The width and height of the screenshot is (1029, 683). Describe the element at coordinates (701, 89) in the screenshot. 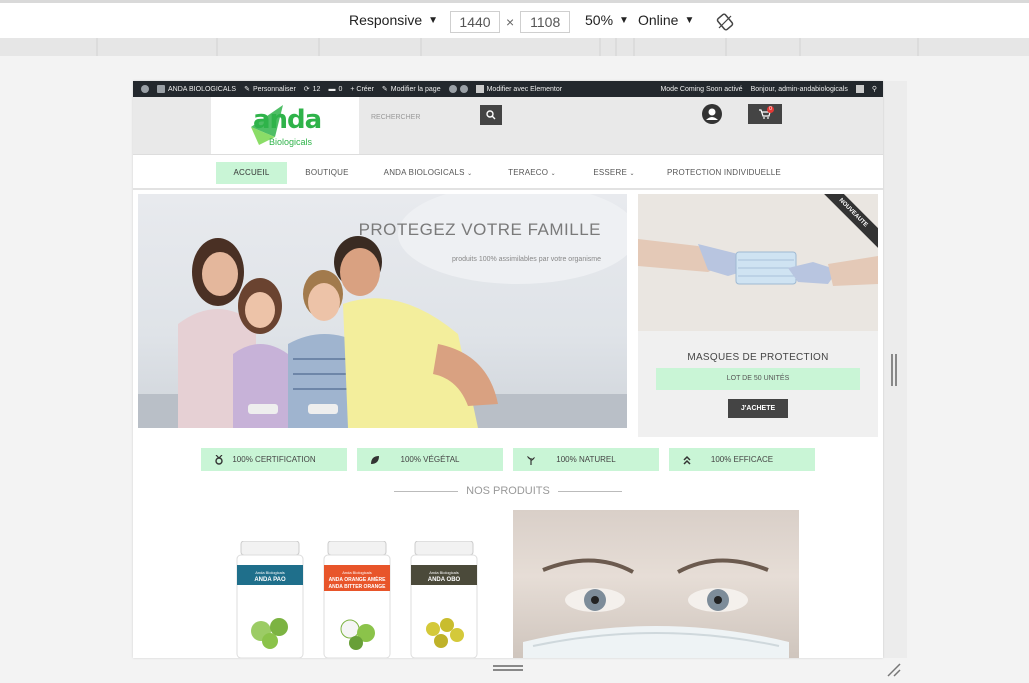

I see `coming-soon-status: Mode Coming Soon activé` at that location.